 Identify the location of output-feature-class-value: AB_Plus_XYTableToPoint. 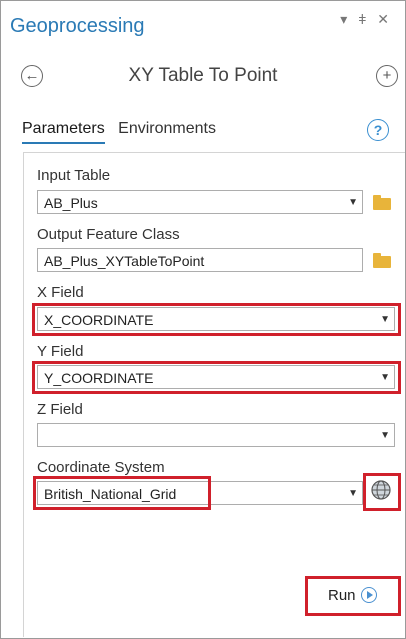
(124, 261).